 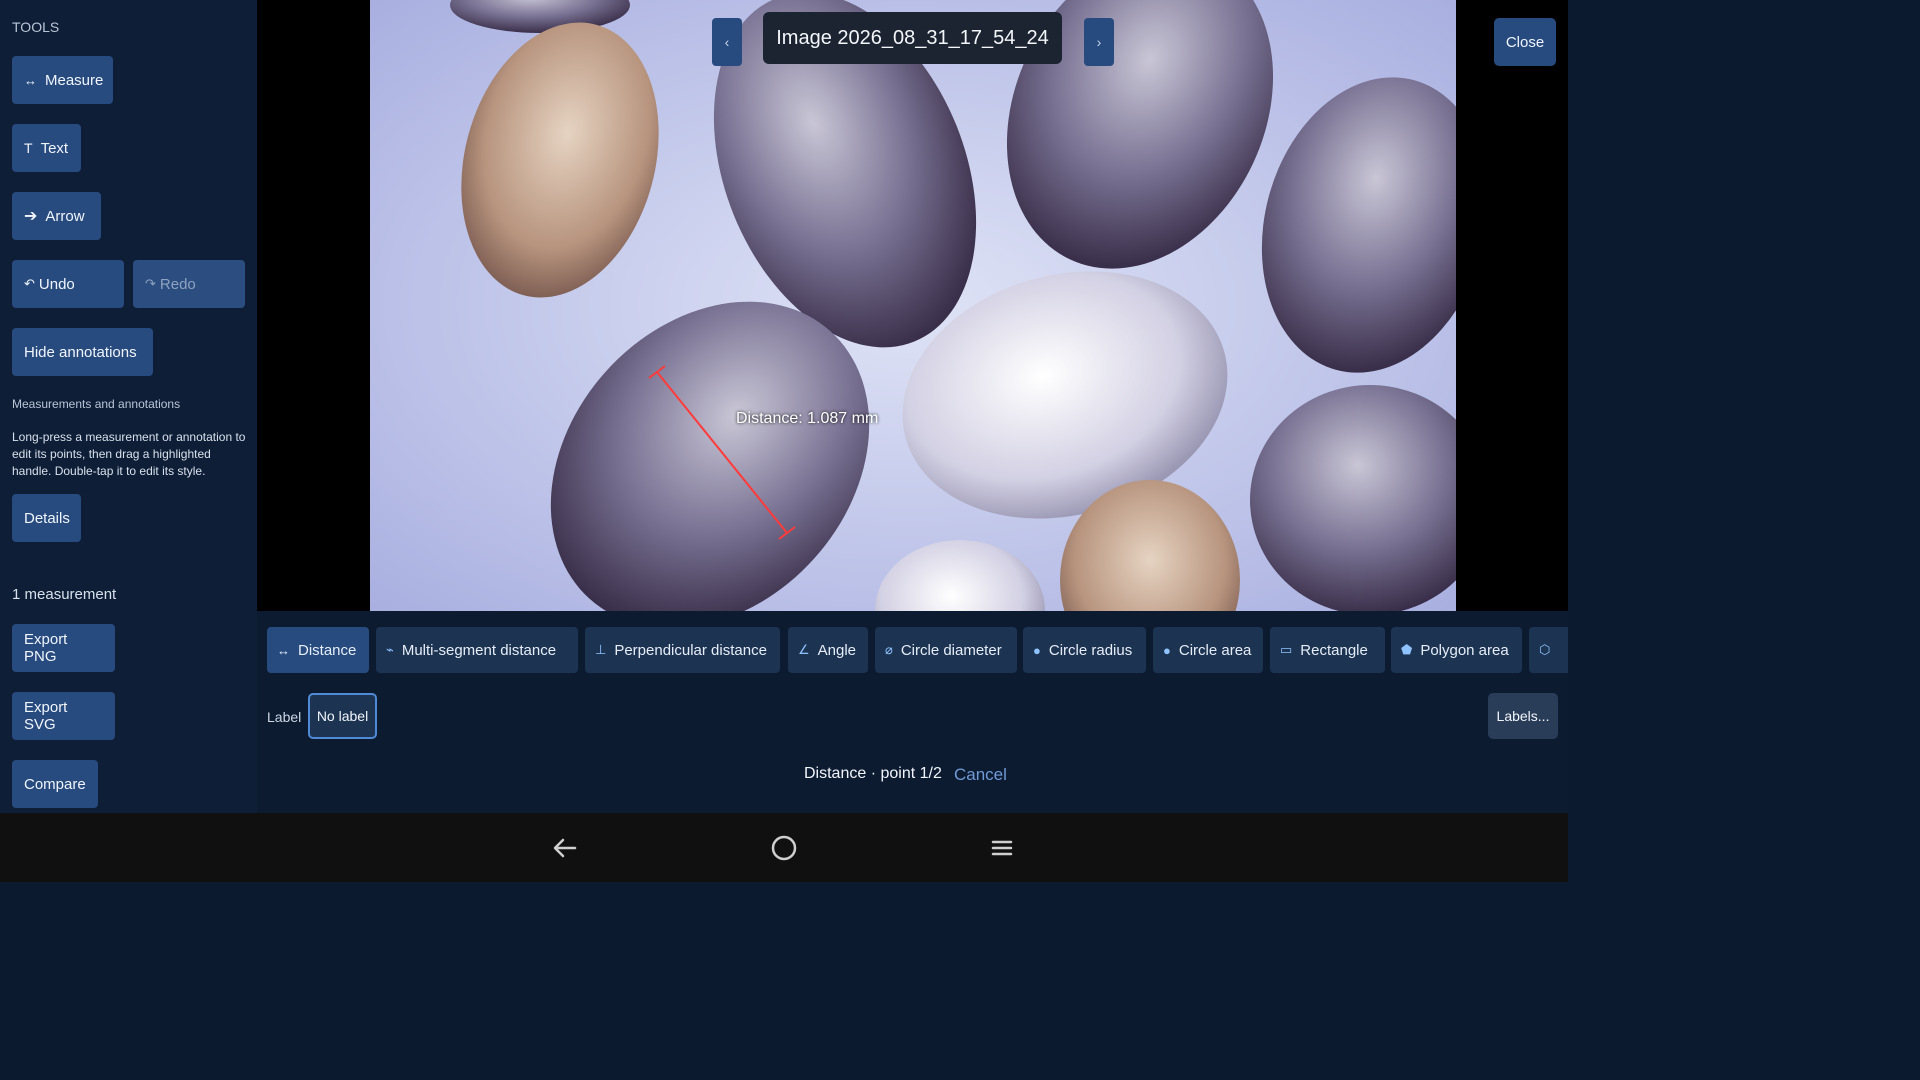 What do you see at coordinates (54, 148) in the screenshot?
I see `text-label: Text` at bounding box center [54, 148].